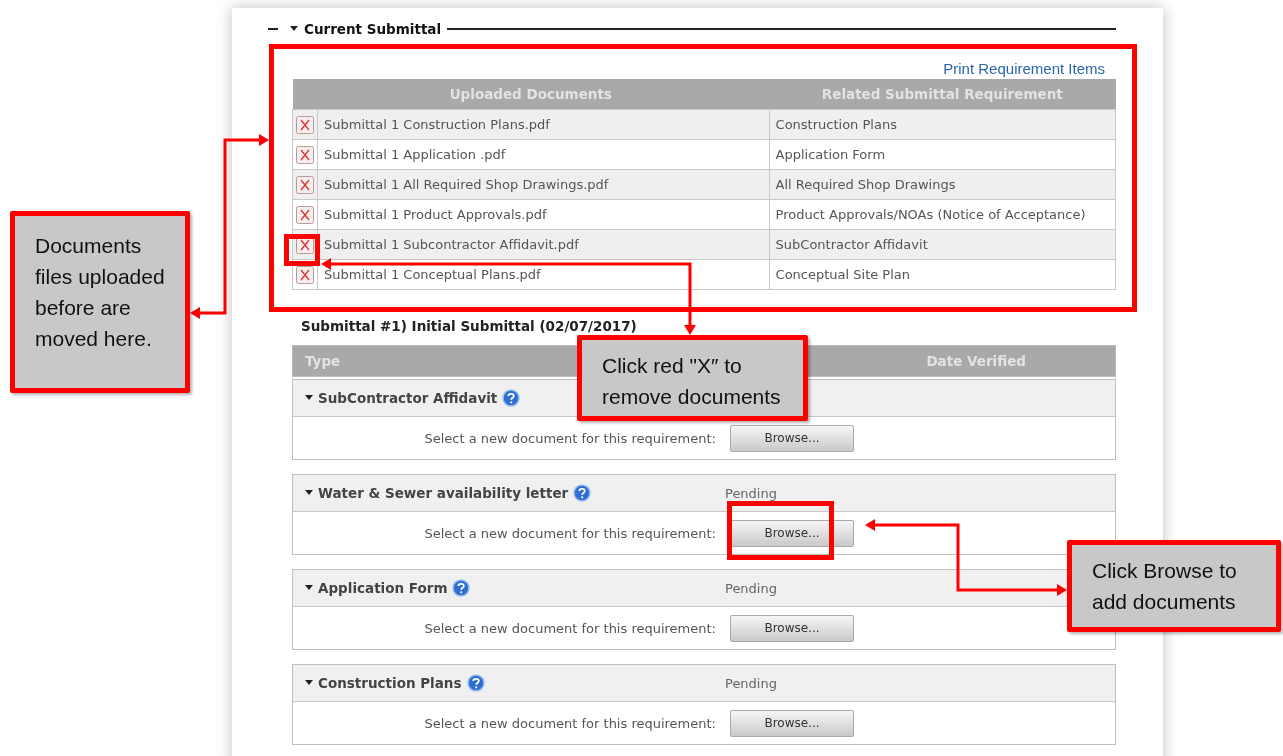 This screenshot has width=1283, height=756. Describe the element at coordinates (1174, 586) in the screenshot. I see `callout-box: Click Browse to add documents` at that location.